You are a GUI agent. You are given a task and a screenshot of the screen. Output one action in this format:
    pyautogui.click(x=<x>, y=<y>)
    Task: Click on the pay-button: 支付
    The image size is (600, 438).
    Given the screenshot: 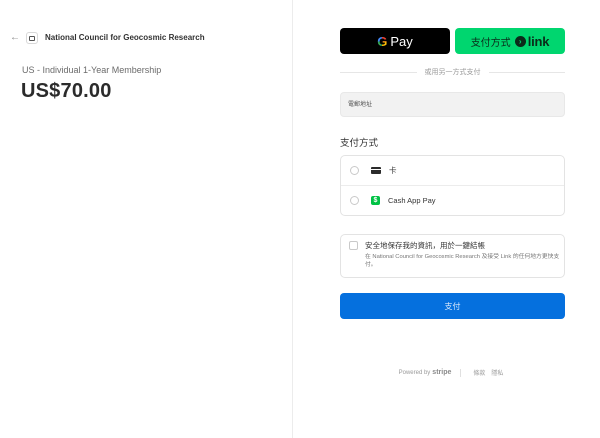 What is the action you would take?
    pyautogui.click(x=452, y=306)
    